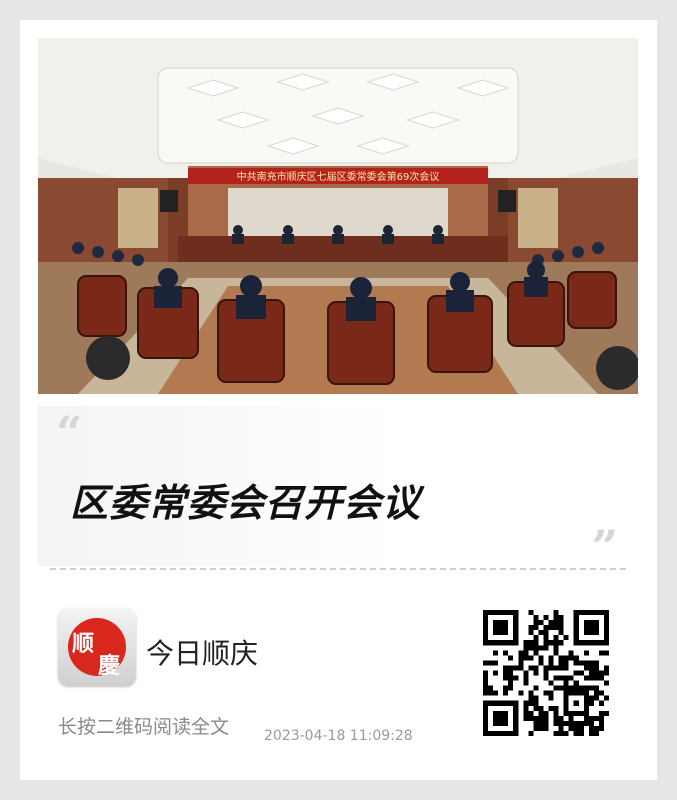 The image size is (677, 800). What do you see at coordinates (97, 647) in the screenshot?
I see `account-logo: 顺 慶` at bounding box center [97, 647].